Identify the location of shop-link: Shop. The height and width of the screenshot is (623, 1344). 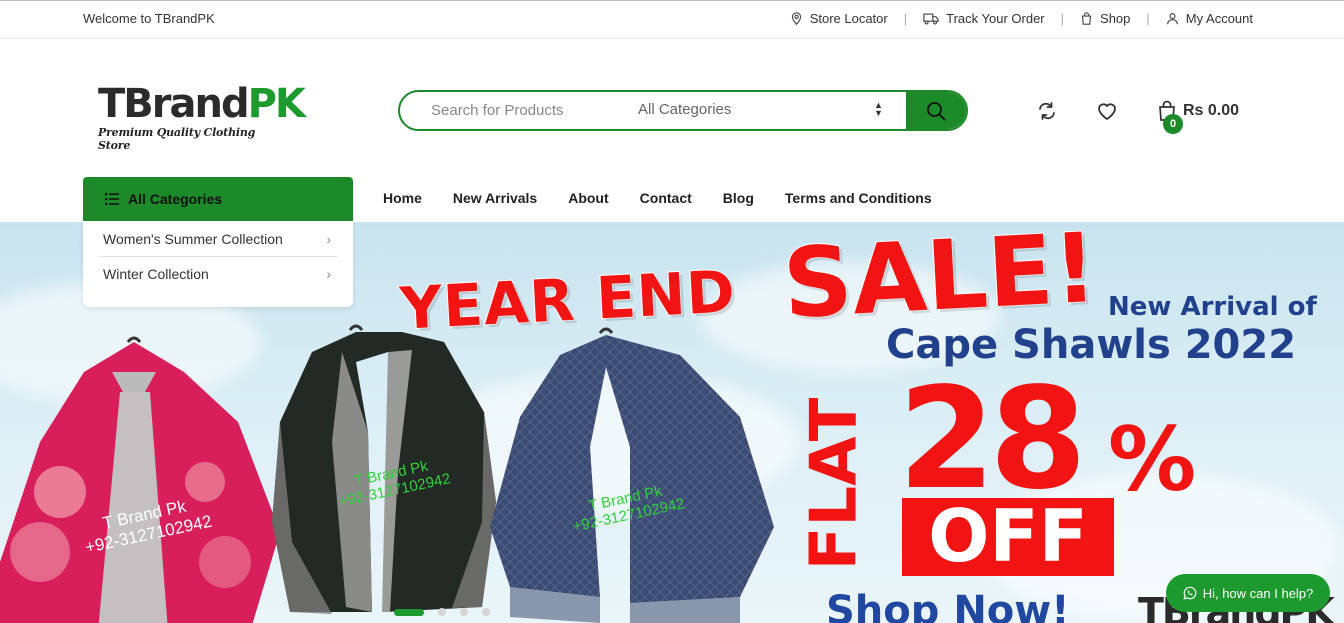
(1105, 18).